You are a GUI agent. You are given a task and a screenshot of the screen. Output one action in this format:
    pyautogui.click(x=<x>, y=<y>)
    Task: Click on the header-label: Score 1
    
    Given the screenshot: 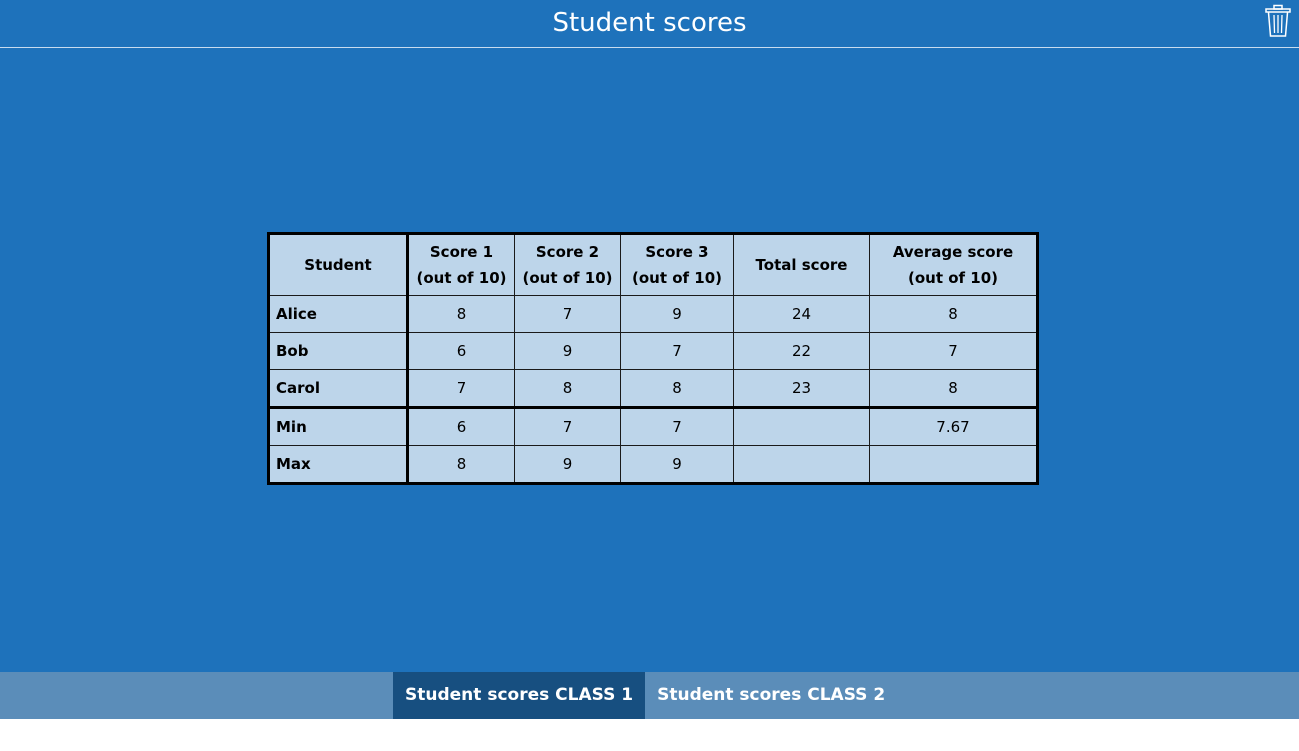 What is the action you would take?
    pyautogui.click(x=461, y=252)
    